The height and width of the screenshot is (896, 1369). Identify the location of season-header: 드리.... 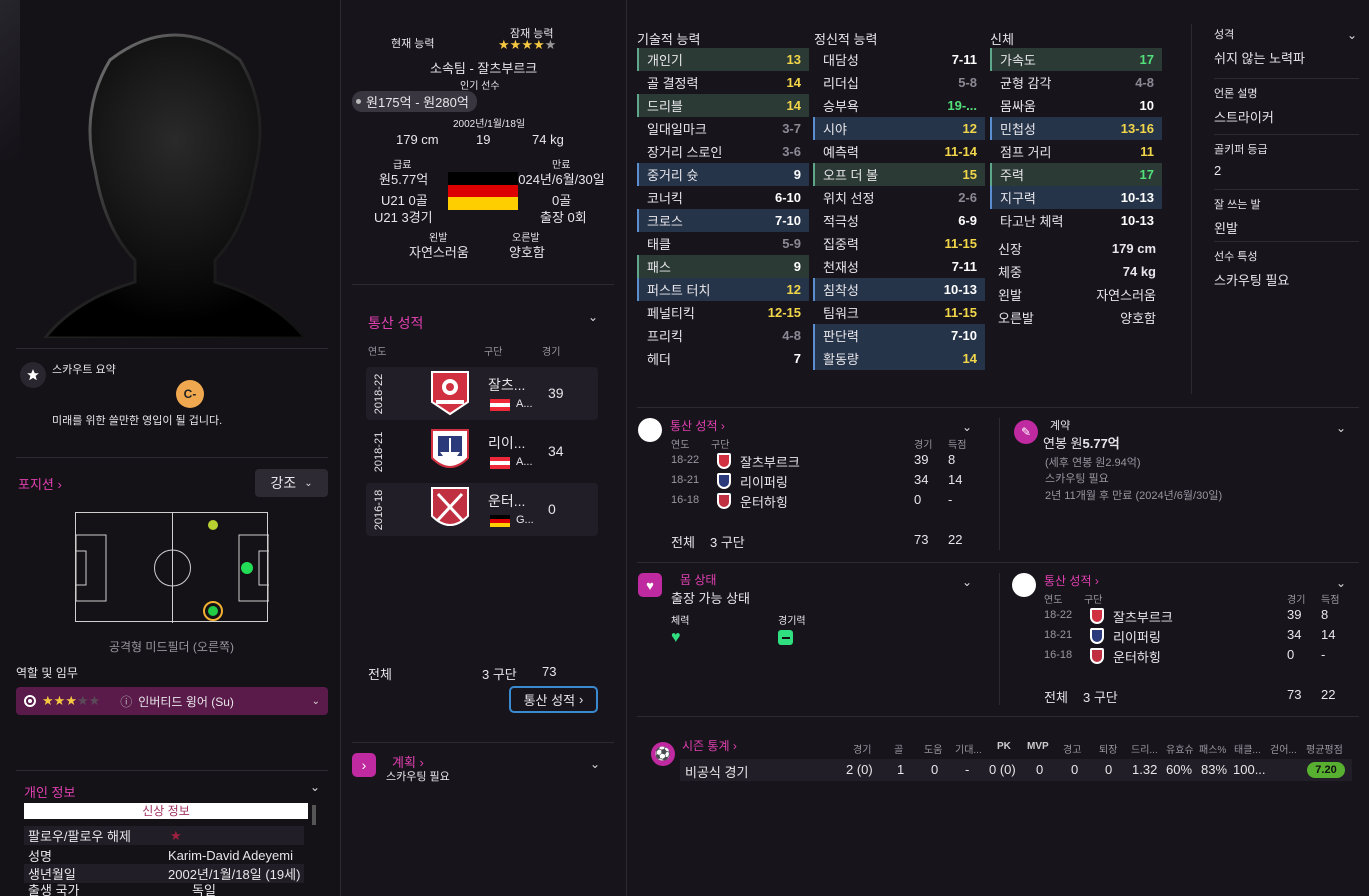
(1144, 748).